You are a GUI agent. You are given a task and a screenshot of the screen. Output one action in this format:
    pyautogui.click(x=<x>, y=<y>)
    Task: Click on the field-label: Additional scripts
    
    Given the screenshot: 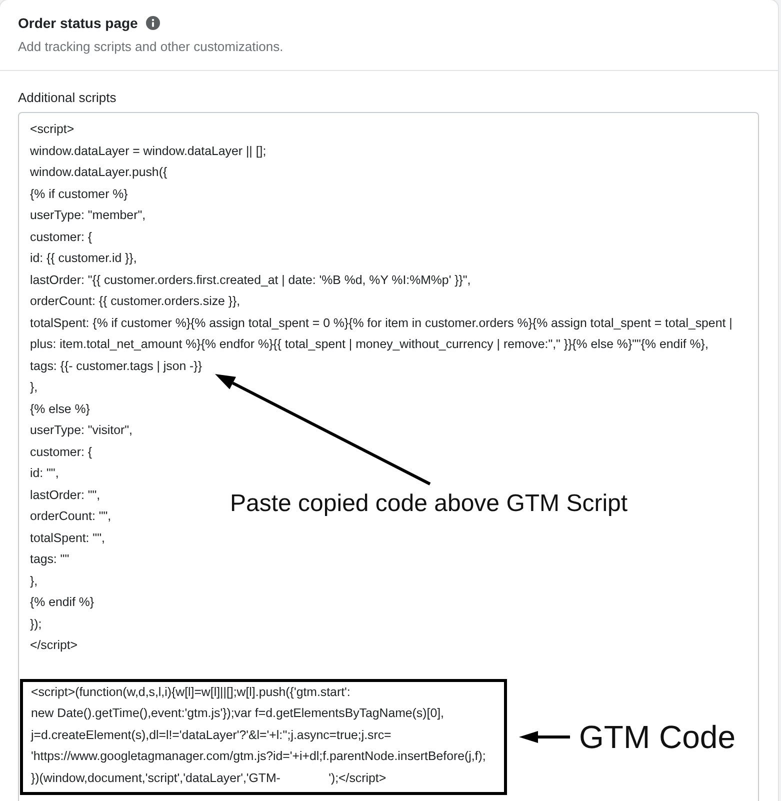 What is the action you would take?
    pyautogui.click(x=68, y=98)
    